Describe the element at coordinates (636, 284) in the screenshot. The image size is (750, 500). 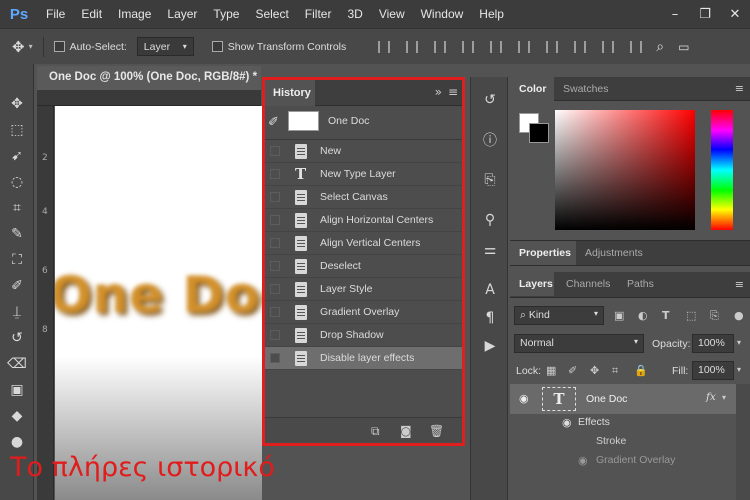
I see `tab-paths: Paths` at that location.